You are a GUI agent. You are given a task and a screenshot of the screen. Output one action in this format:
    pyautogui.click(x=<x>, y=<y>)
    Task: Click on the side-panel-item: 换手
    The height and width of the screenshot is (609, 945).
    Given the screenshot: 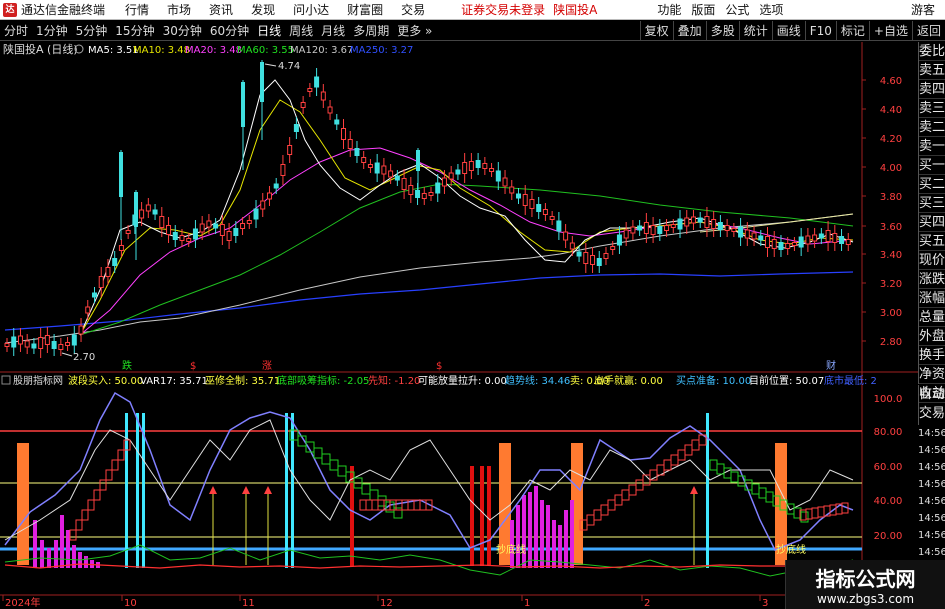 What is the action you would take?
    pyautogui.click(x=932, y=356)
    